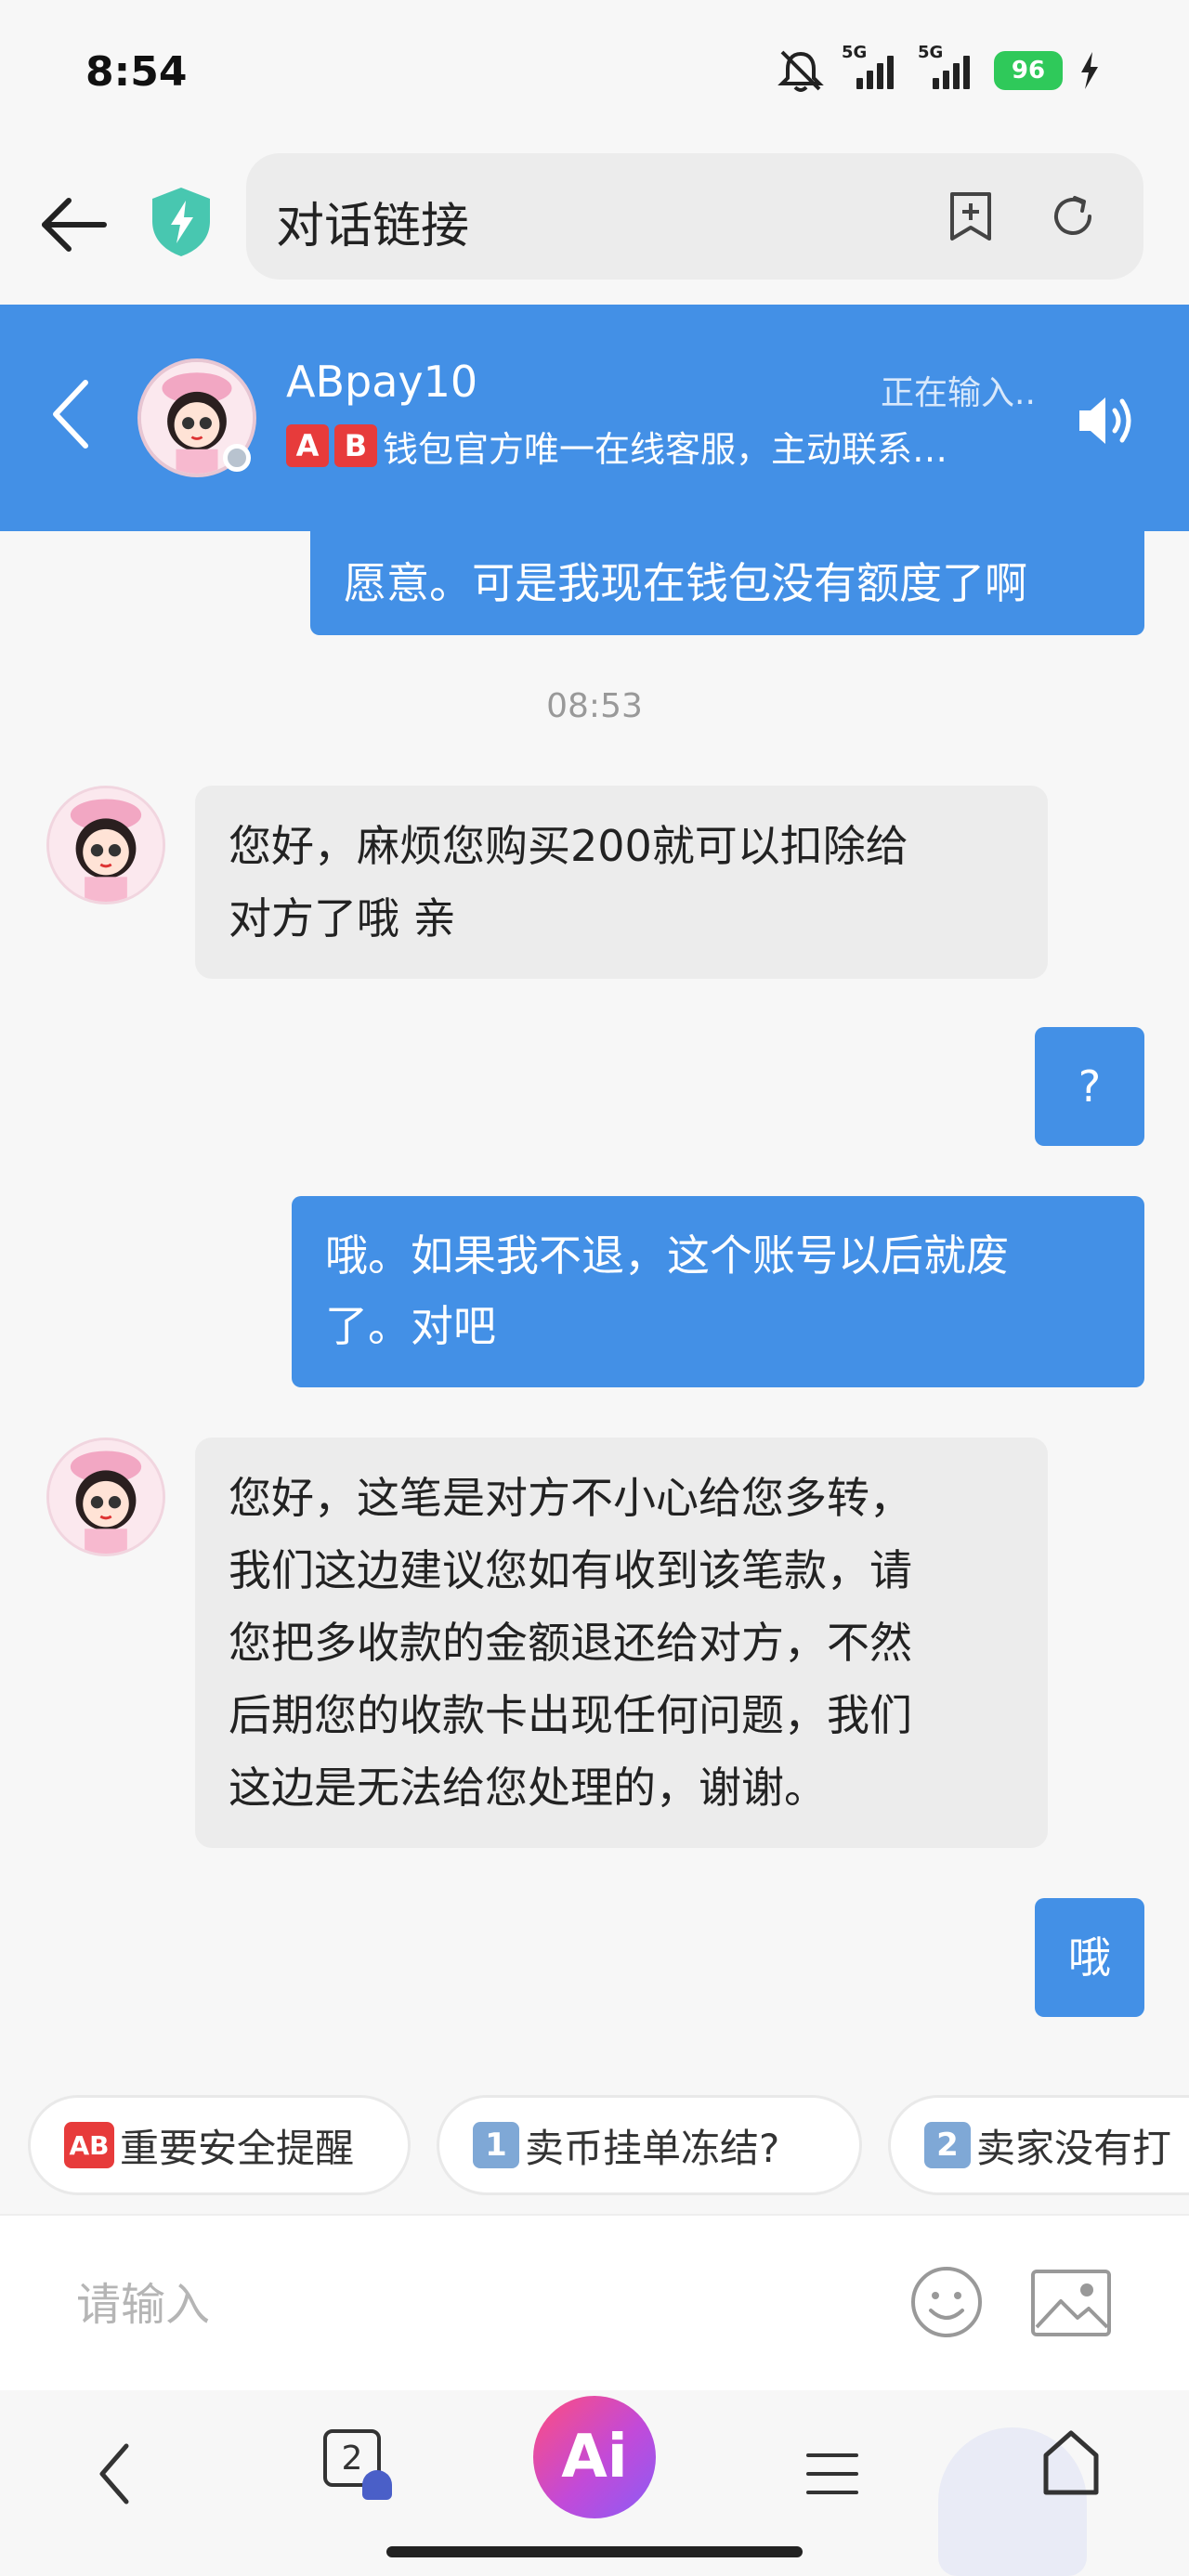 The image size is (1189, 2576). Describe the element at coordinates (1074, 2148) in the screenshot. I see `quick-reply-label: 卖家没有打` at that location.